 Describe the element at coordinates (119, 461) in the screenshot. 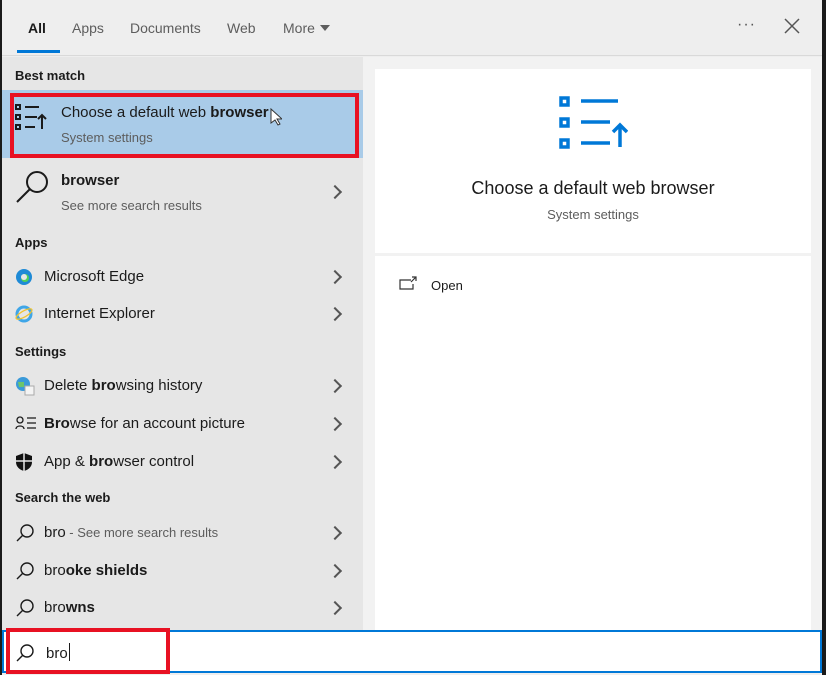

I see `result-title: App & browser control` at that location.